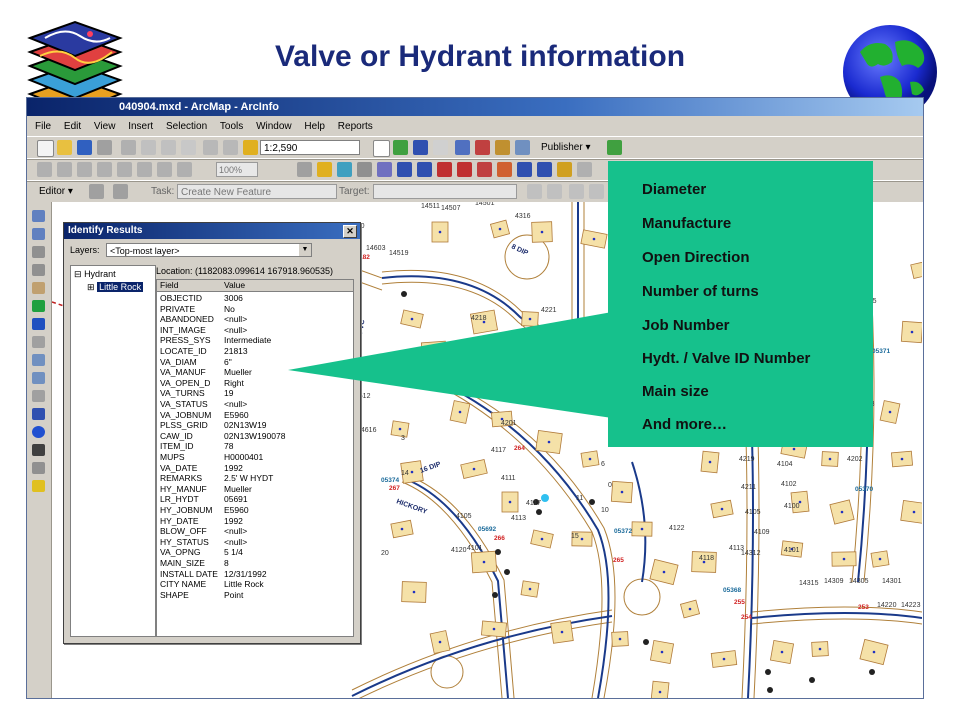 The image size is (960, 720). What do you see at coordinates (255, 383) in the screenshot?
I see `attribute-row: VA_OPEN_D Right` at bounding box center [255, 383].